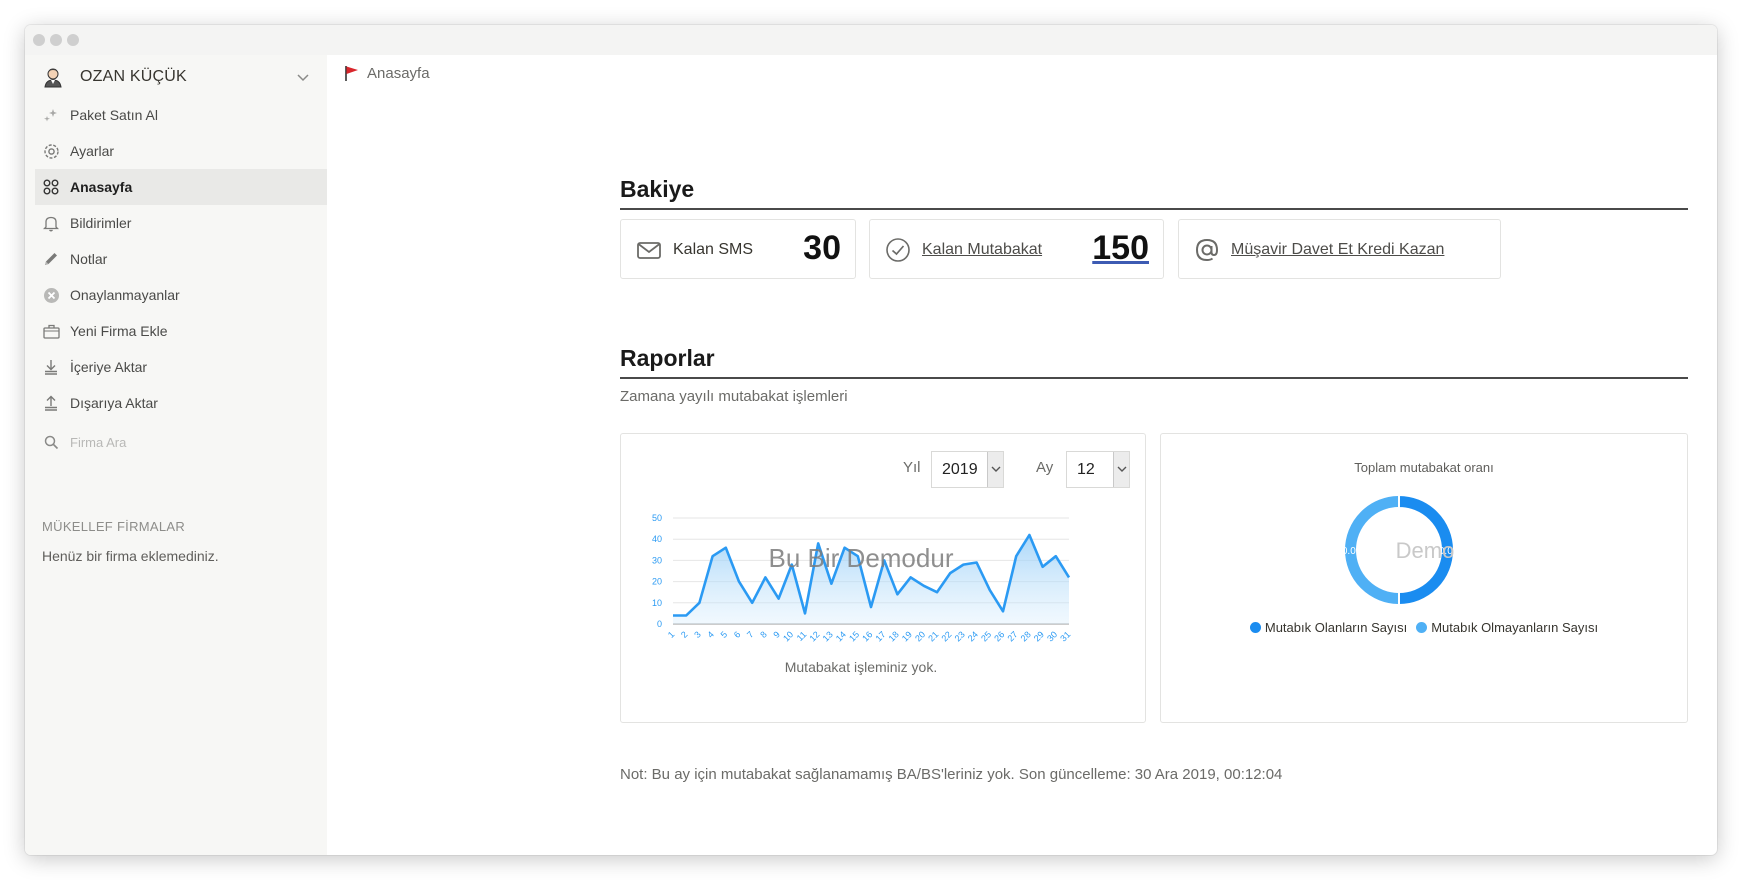 The image size is (1741, 880). I want to click on chevron-down-icon, so click(303, 77).